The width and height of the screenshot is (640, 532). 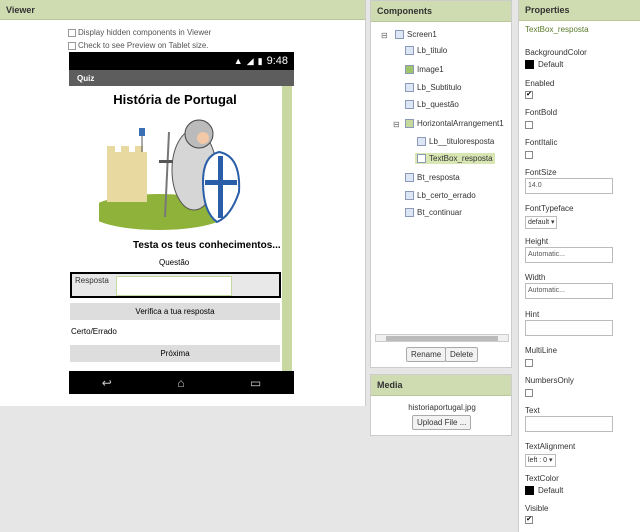 What do you see at coordinates (181, 61) in the screenshot?
I see `status-bar: ▲ ◢ ▮ 9:48` at bounding box center [181, 61].